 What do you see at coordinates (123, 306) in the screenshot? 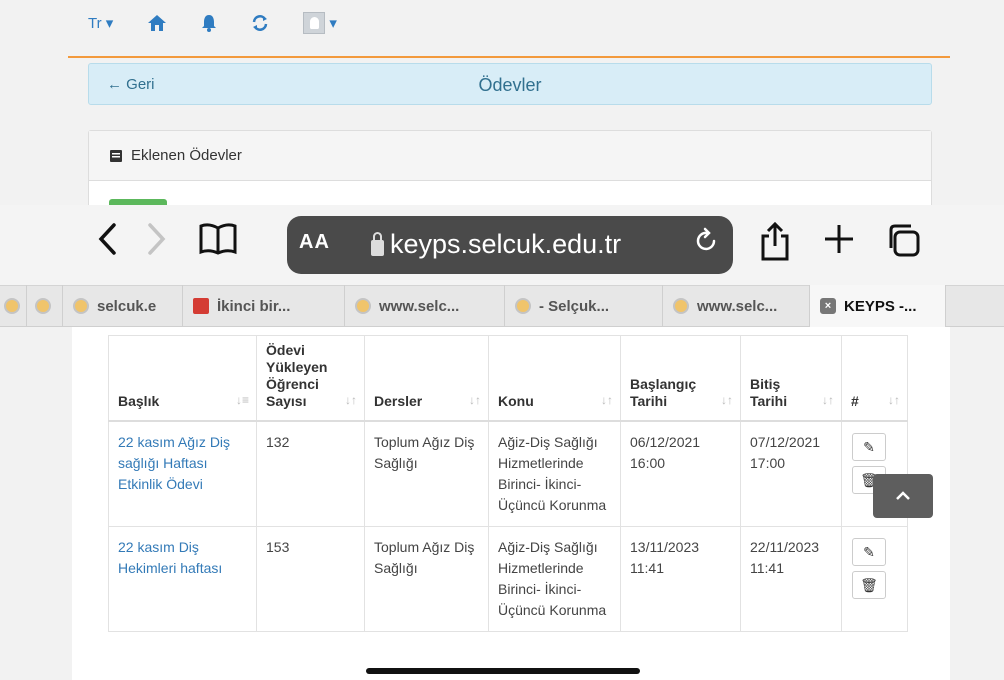
I see `tab-selcuk: selcuk.e` at bounding box center [123, 306].